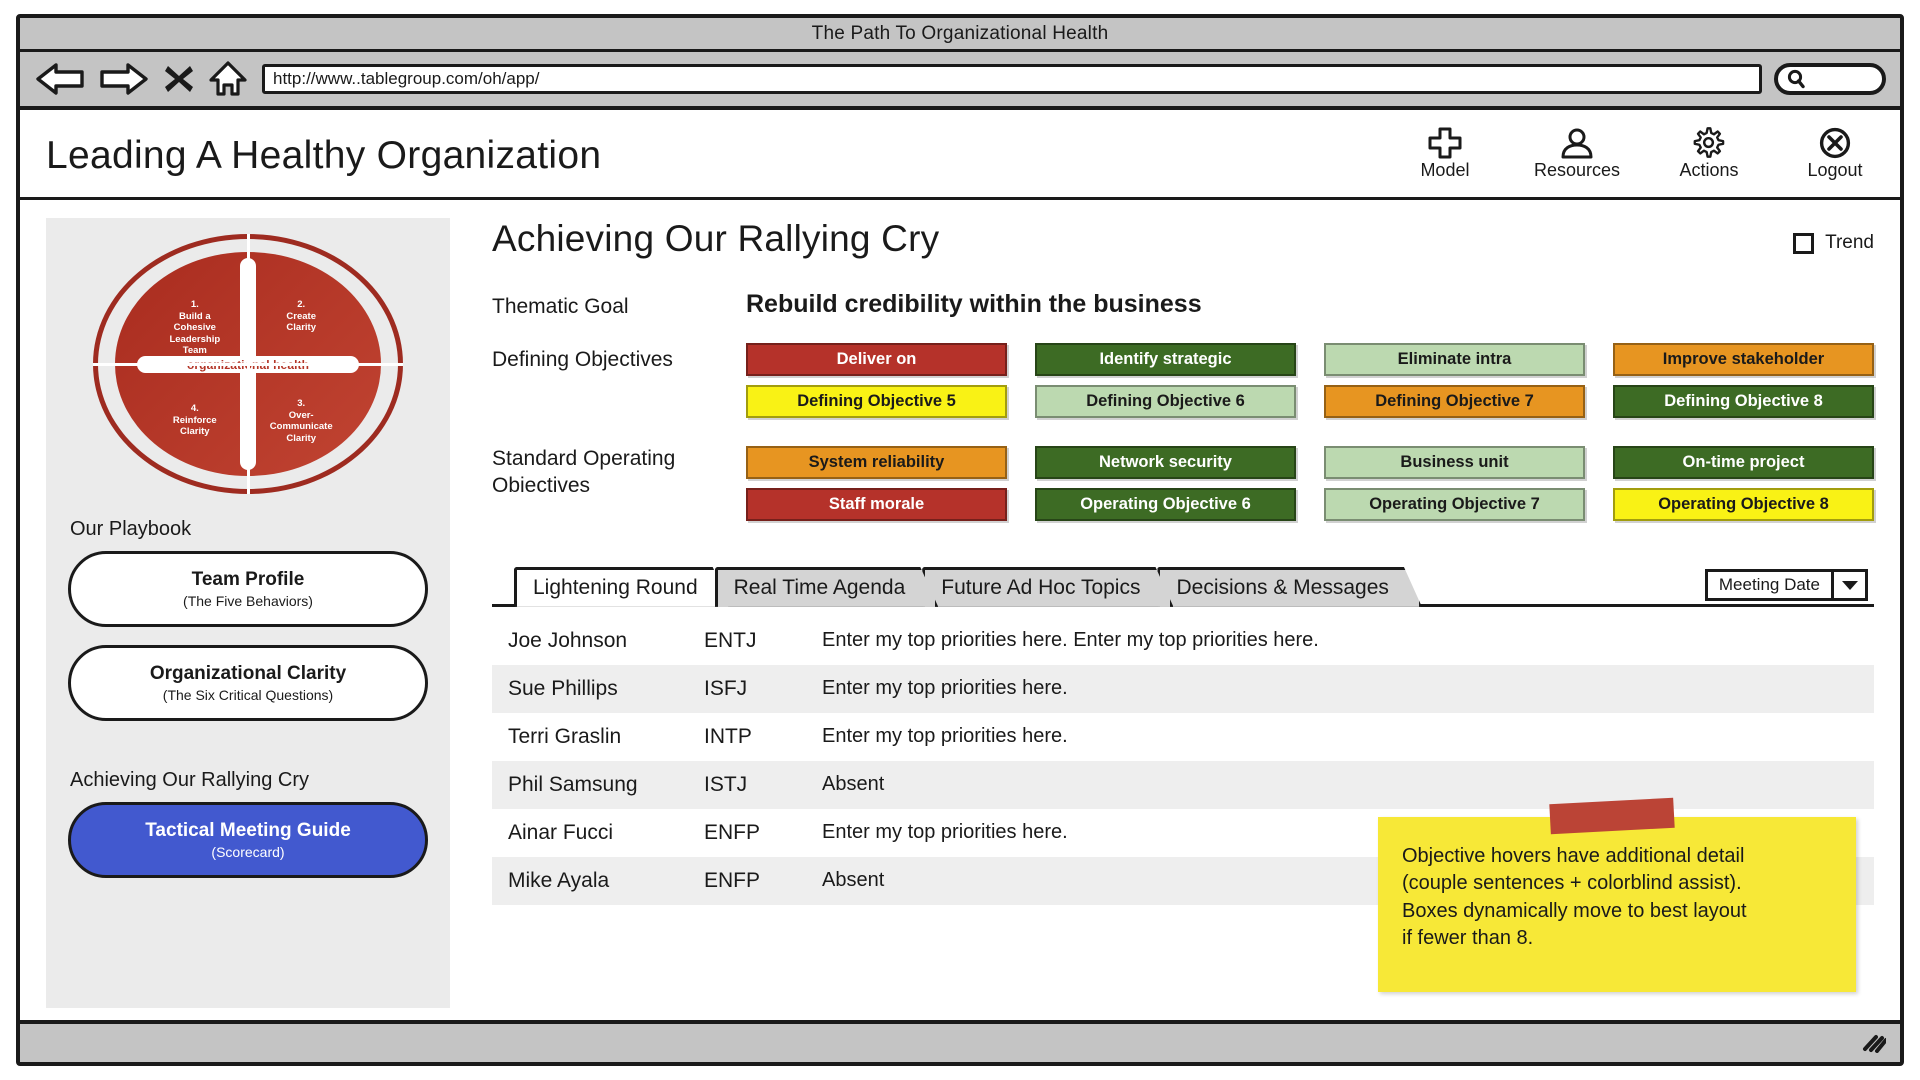 This screenshot has height=1080, width=1920. What do you see at coordinates (1709, 169) in the screenshot?
I see `nav-item-label: Actions` at bounding box center [1709, 169].